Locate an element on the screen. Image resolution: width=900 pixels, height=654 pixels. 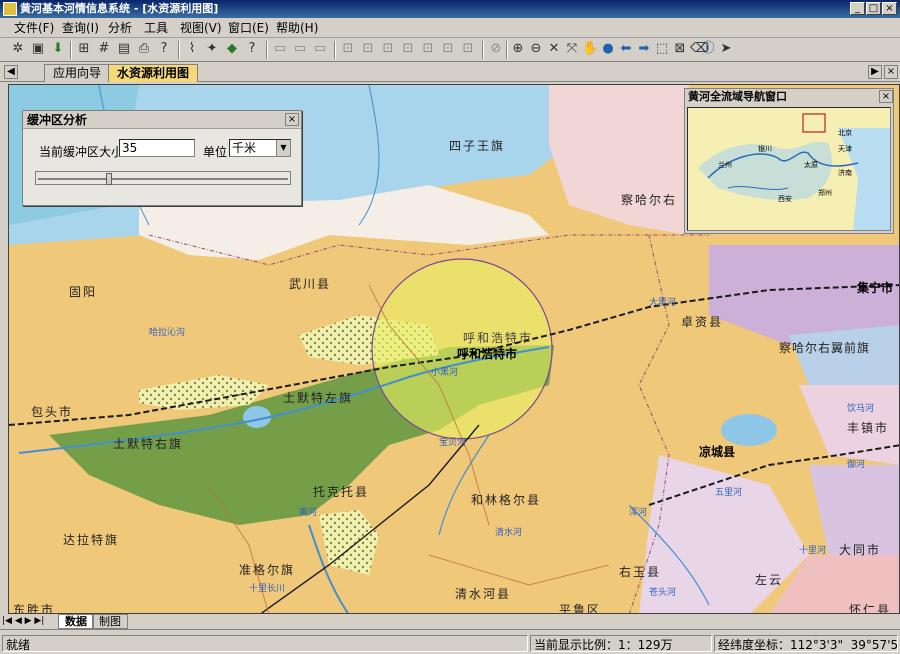
dialog-close-button: × is located at coordinates (292, 119).